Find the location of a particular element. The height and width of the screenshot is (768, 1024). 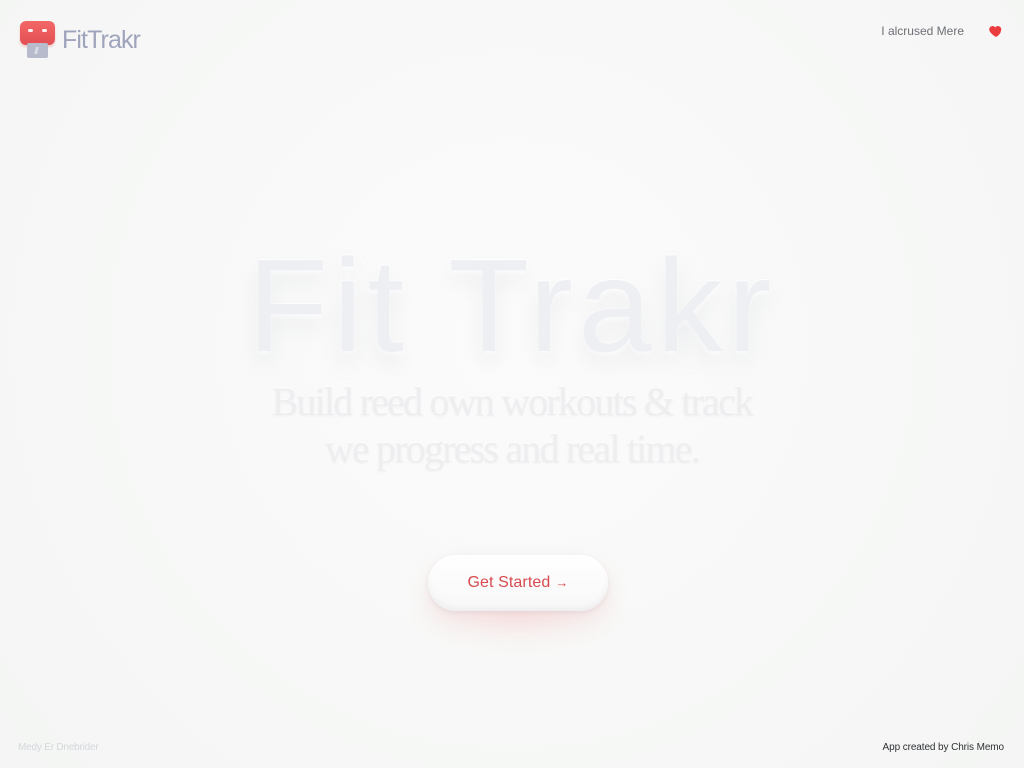

heart-icon is located at coordinates (996, 31).